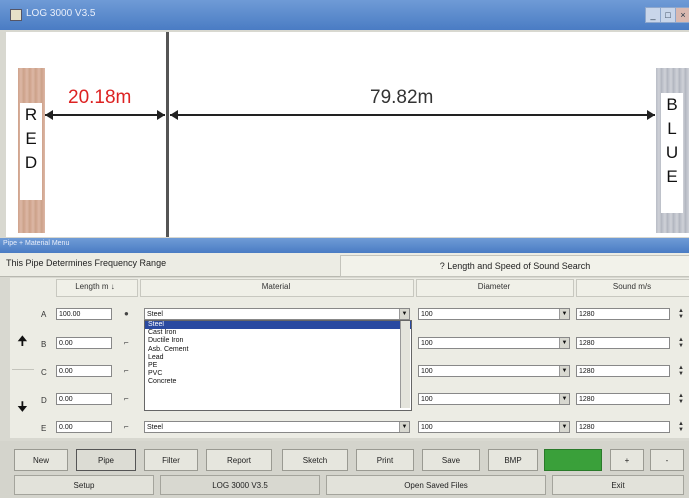 This screenshot has height=498, width=689. I want to click on sound-input-b: 1280, so click(623, 343).